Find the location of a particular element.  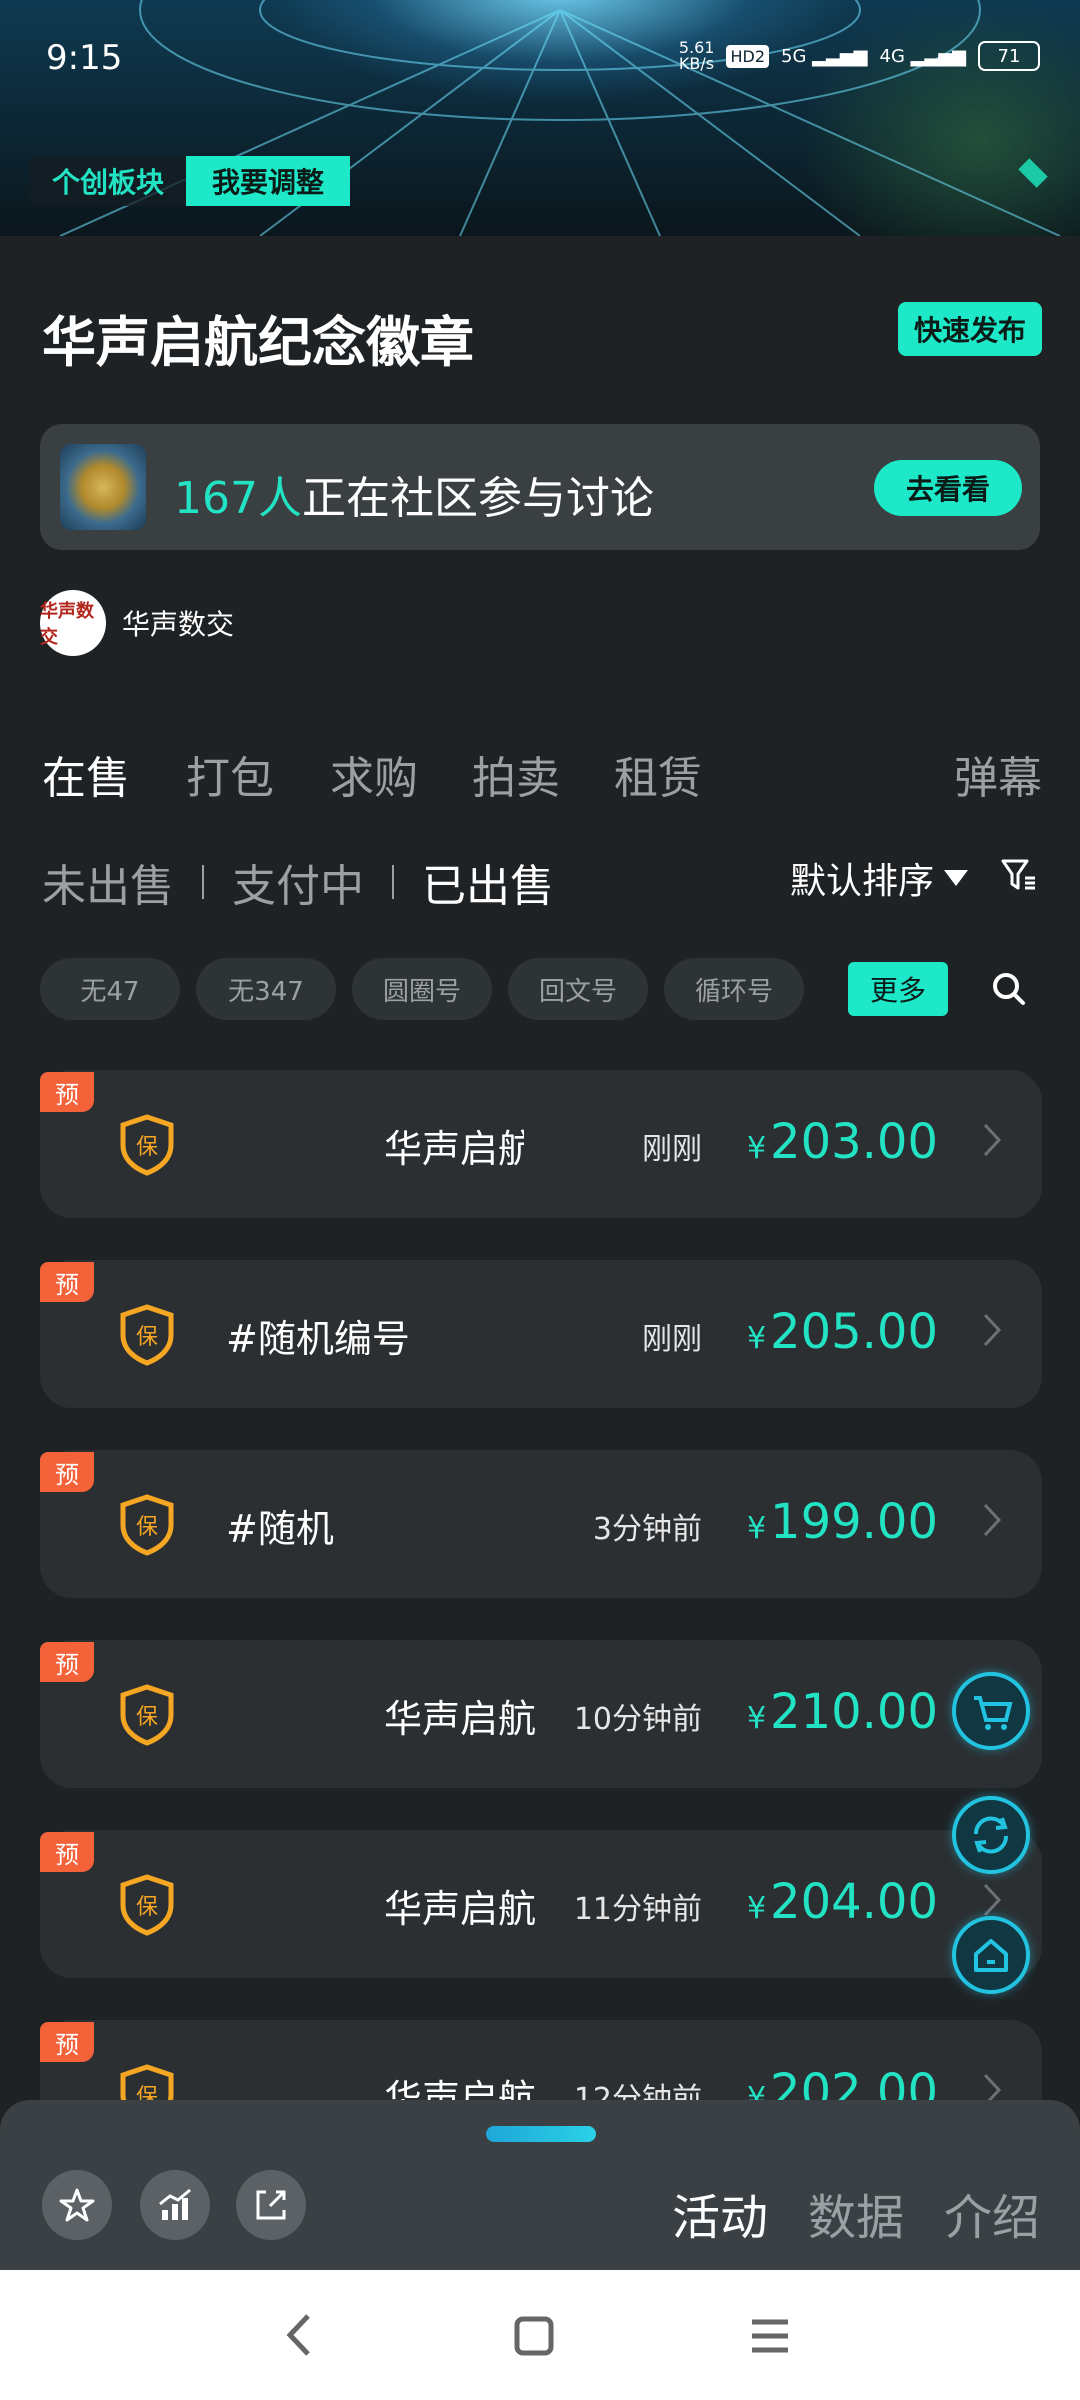

net-label-4g: 4G is located at coordinates (892, 56).